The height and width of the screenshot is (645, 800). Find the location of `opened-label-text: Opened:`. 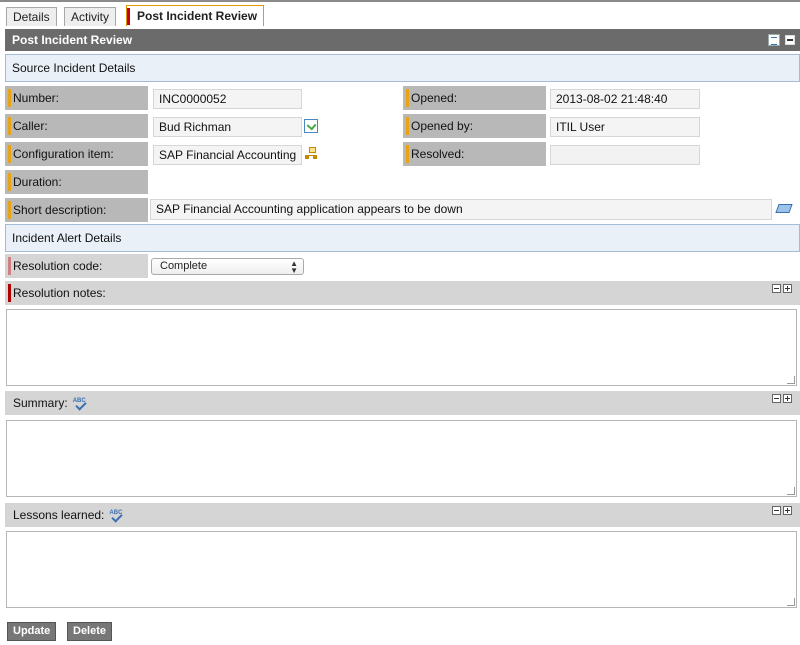

opened-label-text: Opened: is located at coordinates (434, 98).